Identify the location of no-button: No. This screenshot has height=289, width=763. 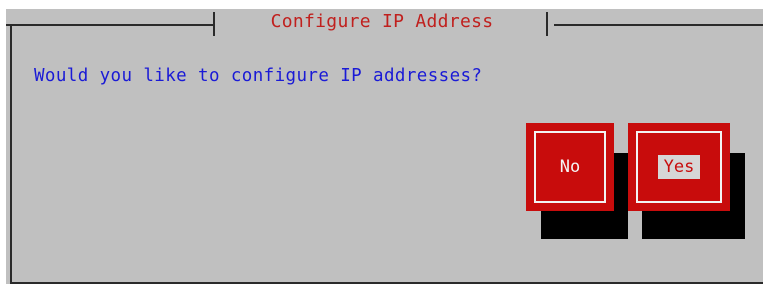
(570, 167).